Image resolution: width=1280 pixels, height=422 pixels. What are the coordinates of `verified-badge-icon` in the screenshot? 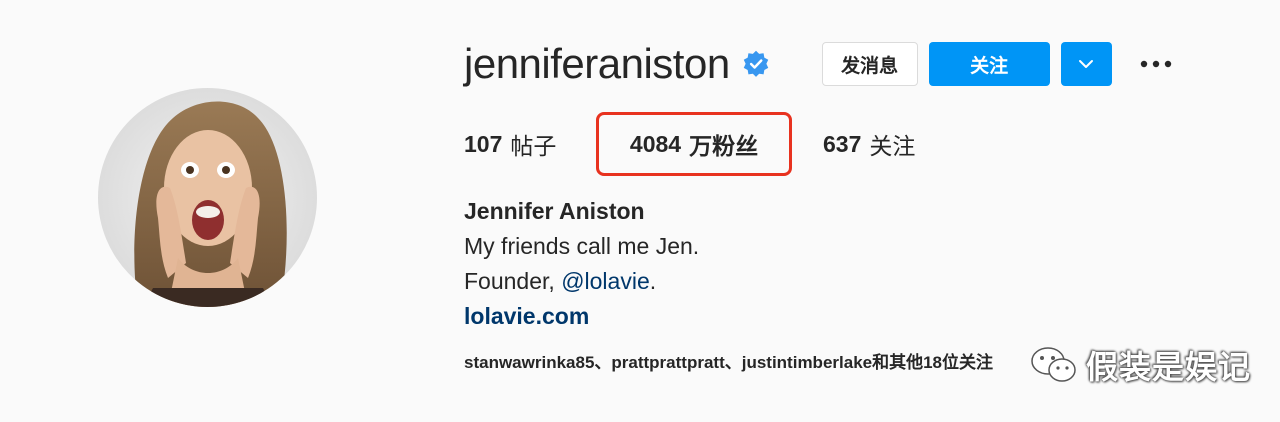 It's located at (756, 64).